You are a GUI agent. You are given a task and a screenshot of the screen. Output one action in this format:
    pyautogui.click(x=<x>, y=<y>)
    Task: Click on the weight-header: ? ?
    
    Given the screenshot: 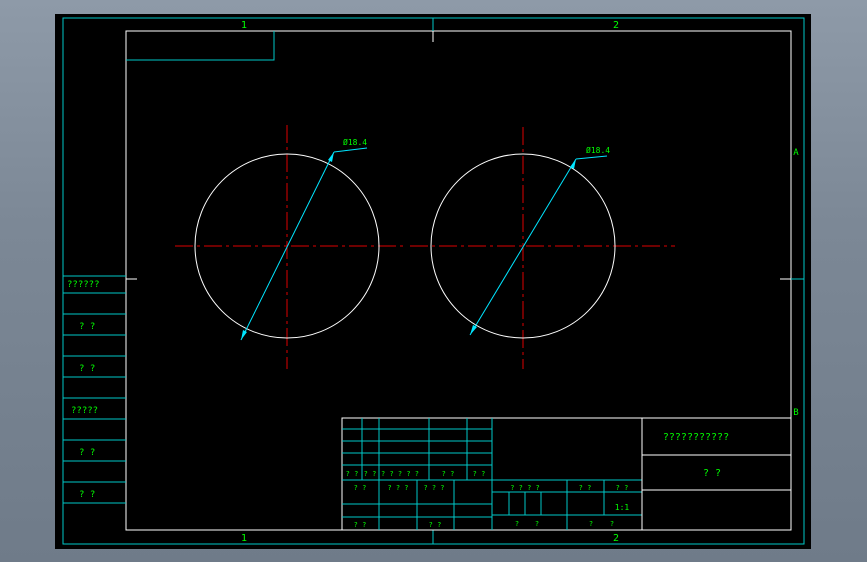 What is the action you would take?
    pyautogui.click(x=585, y=488)
    